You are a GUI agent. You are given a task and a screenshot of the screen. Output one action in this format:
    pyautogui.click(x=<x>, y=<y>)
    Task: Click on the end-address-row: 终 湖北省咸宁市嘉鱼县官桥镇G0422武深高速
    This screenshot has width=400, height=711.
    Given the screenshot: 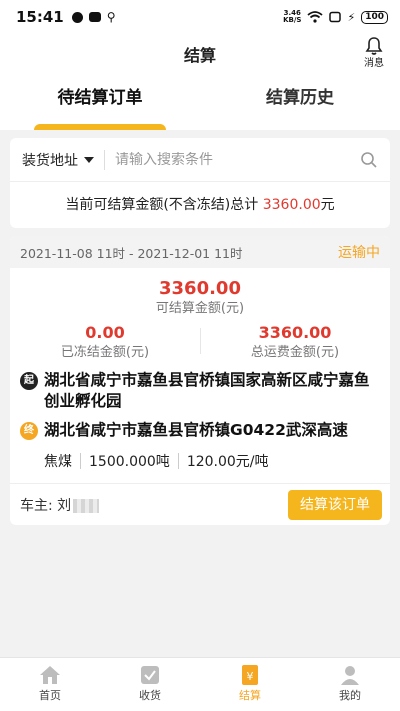 What is the action you would take?
    pyautogui.click(x=200, y=426)
    